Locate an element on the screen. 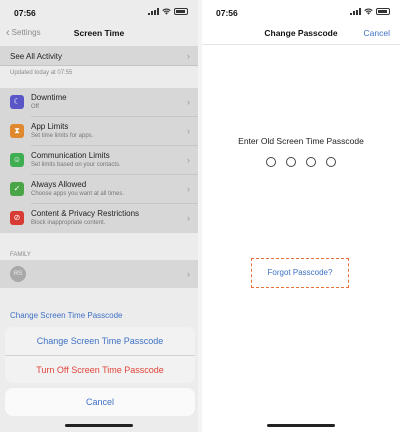  item-title: Always Allowed is located at coordinates (59, 184).